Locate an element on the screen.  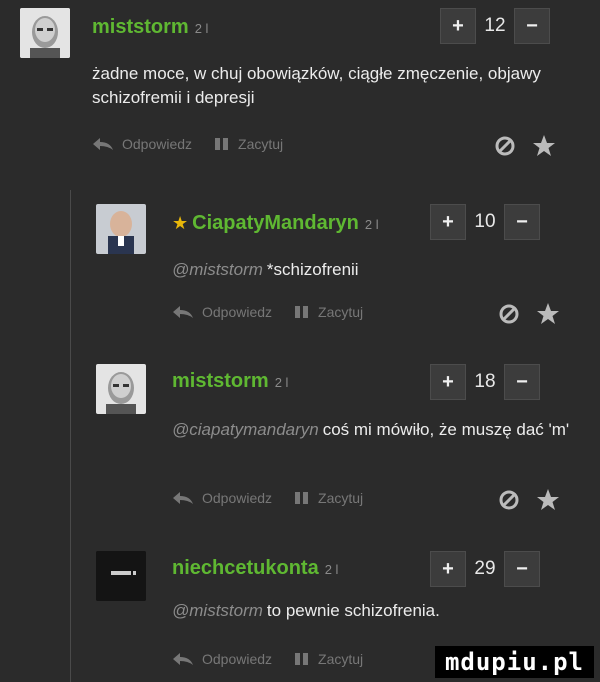
comment-body: coś mi mówiło, że muszę dać 'm' is located at coordinates (446, 429).